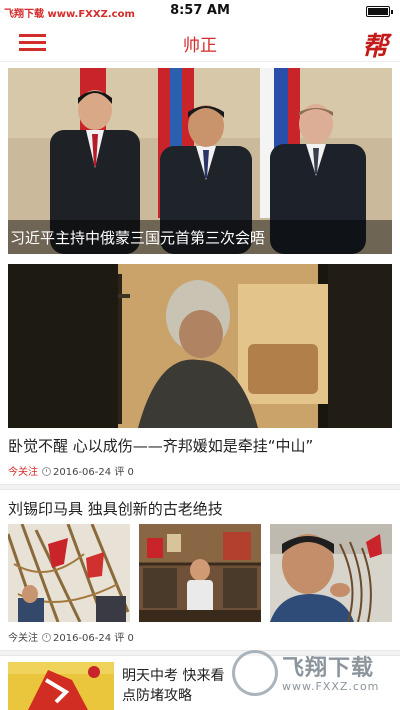  Describe the element at coordinates (200, 487) in the screenshot. I see `divider` at that location.